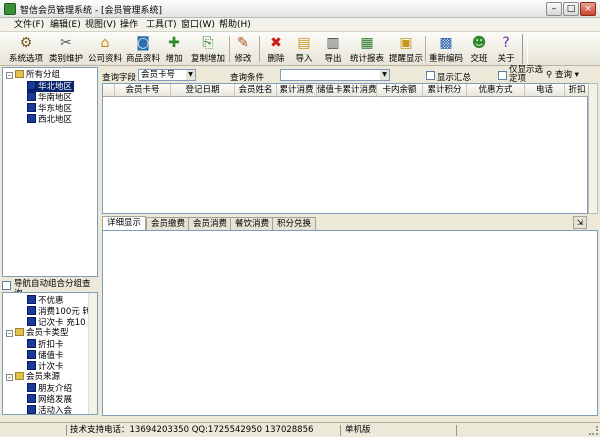 The image size is (600, 437). Describe the element at coordinates (33, 377) in the screenshot. I see `tree-item-category: – 会员来源` at that location.